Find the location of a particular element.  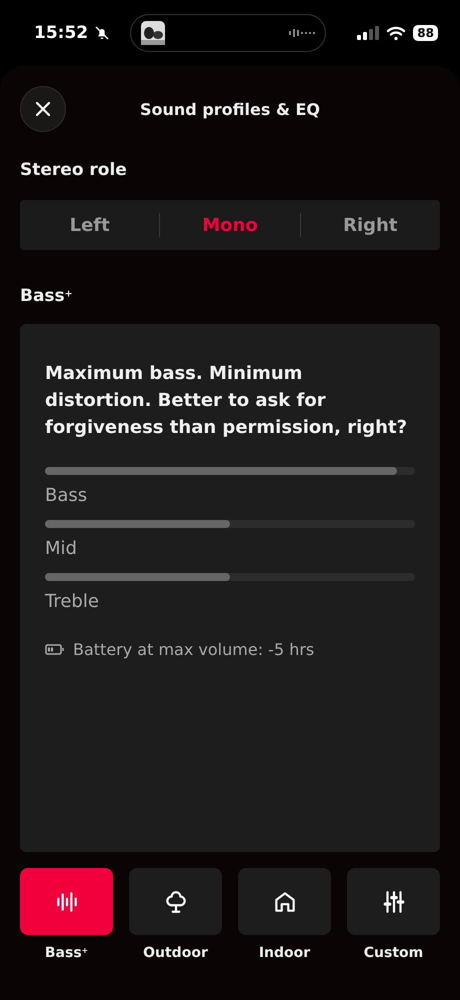

profile-tab: Bass$^{+}$ is located at coordinates (66, 914).